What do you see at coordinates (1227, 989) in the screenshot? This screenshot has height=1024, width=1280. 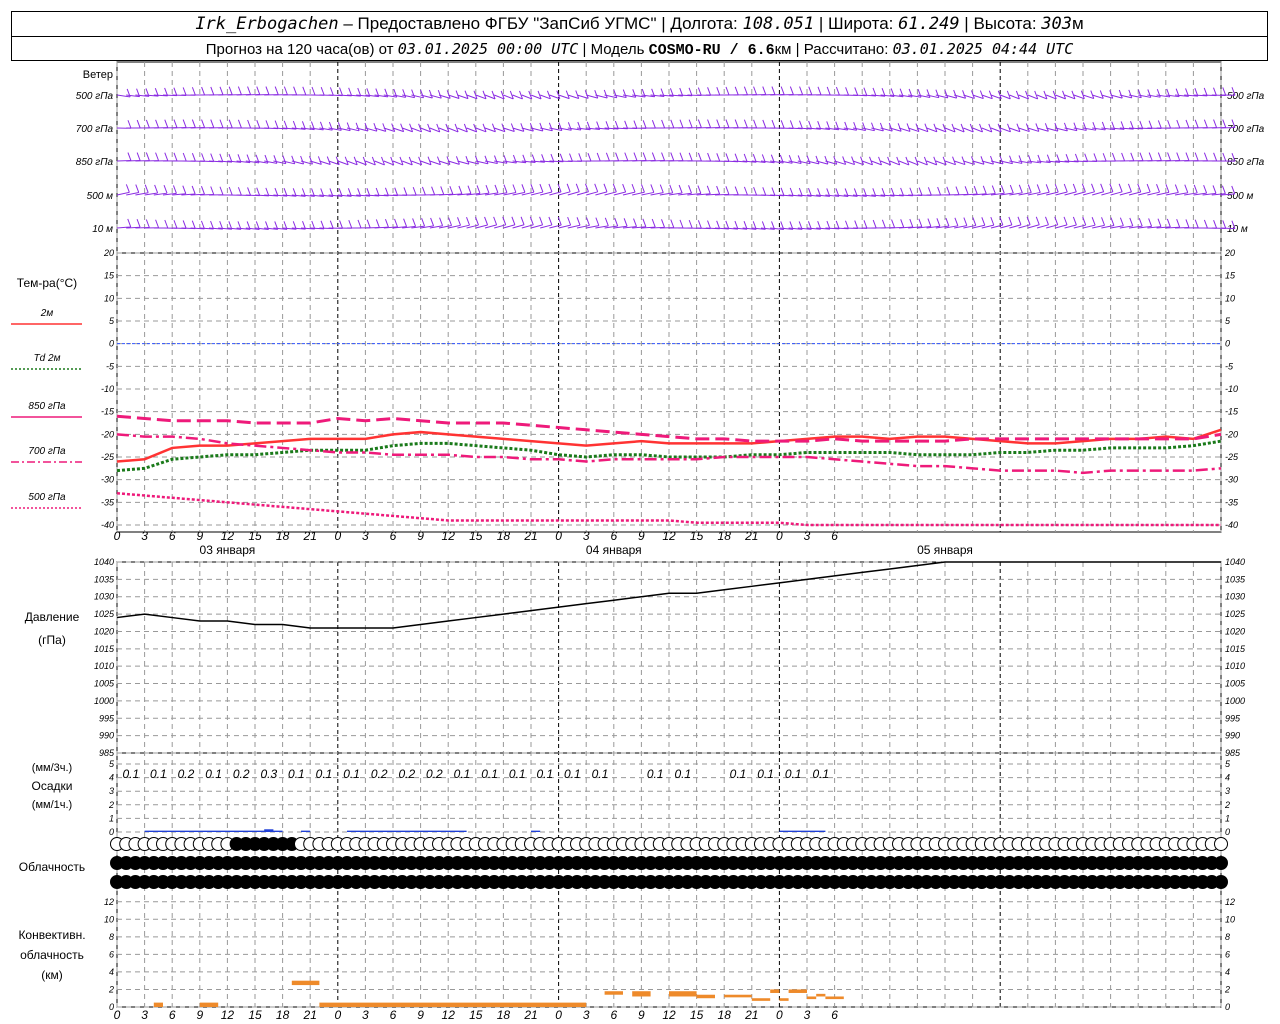 I see `conv-tick-label-right: 2` at bounding box center [1227, 989].